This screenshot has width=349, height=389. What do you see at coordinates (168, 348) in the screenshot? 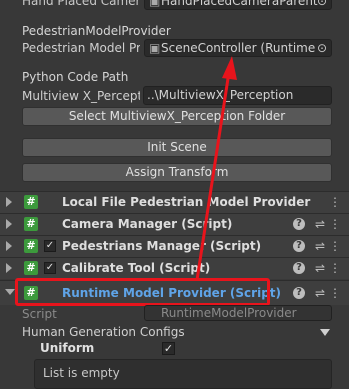
I see `uniform-checkbox: ✓` at bounding box center [168, 348].